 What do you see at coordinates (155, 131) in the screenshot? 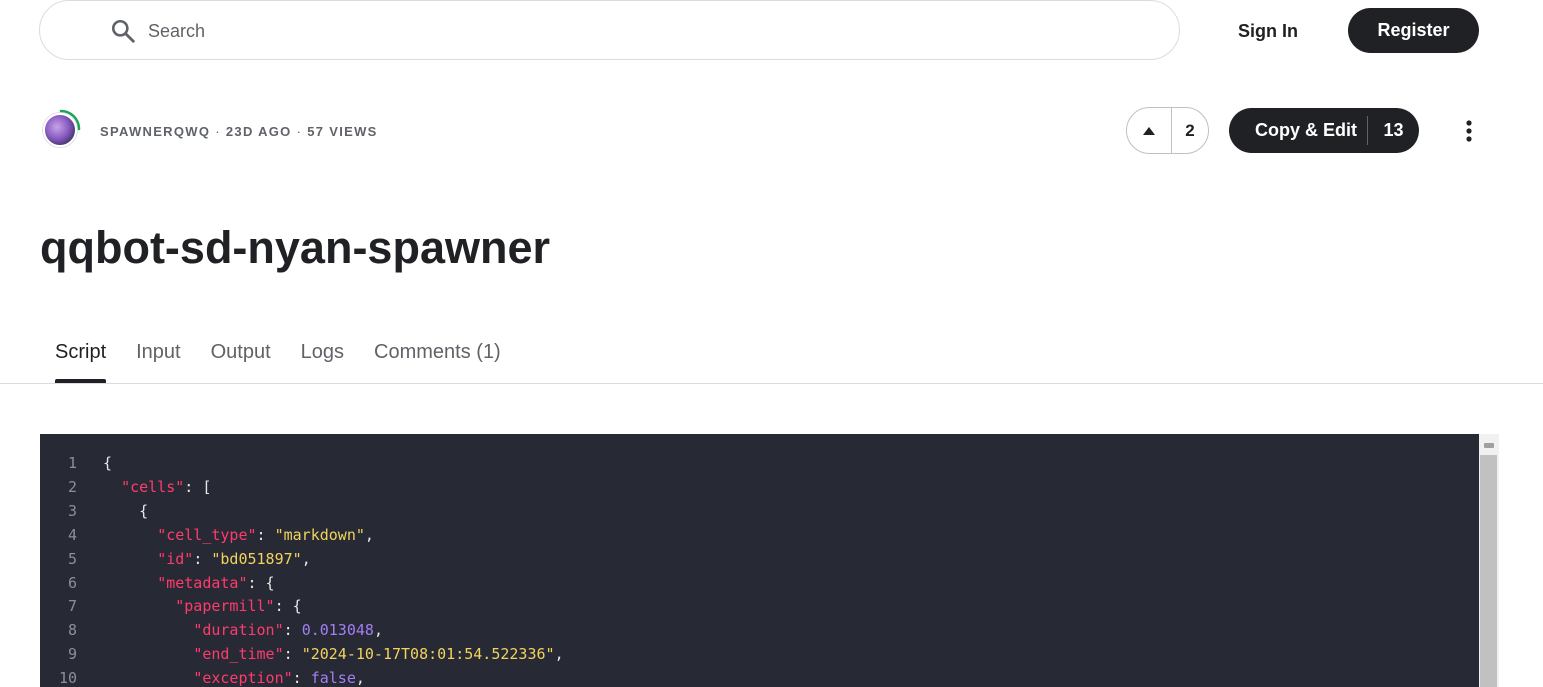
I see `author-name: SPAWNERQWQ` at bounding box center [155, 131].